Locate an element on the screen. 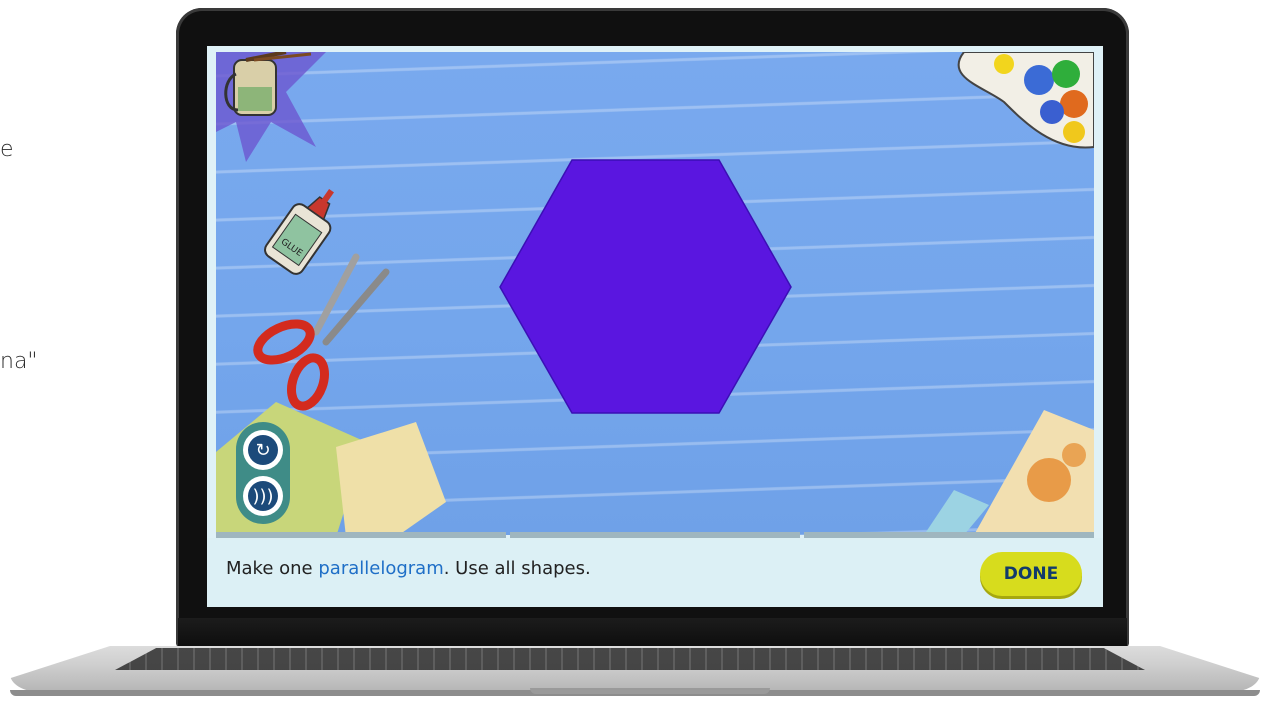 The image size is (1261, 712). paint-jar-decoration is located at coordinates (271, 107).